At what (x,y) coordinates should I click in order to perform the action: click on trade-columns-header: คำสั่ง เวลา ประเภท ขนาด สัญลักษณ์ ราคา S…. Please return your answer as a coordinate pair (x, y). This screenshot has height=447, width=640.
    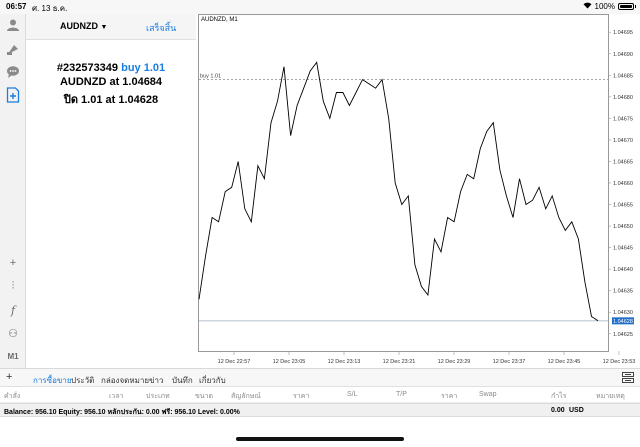
    Looking at the image, I should click on (320, 395).